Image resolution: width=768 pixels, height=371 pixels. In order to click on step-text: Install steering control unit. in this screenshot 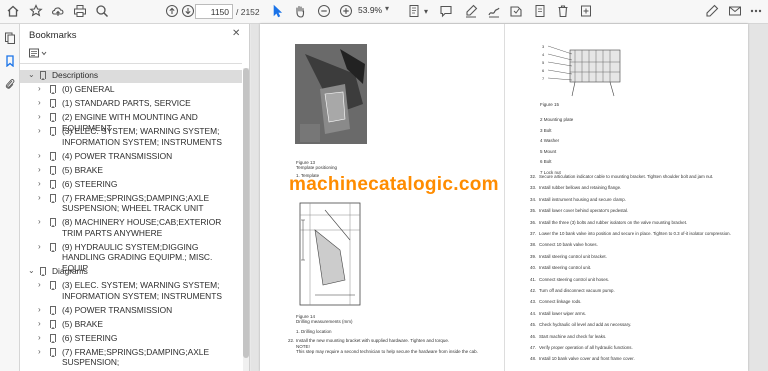, I will do `click(565, 268)`.